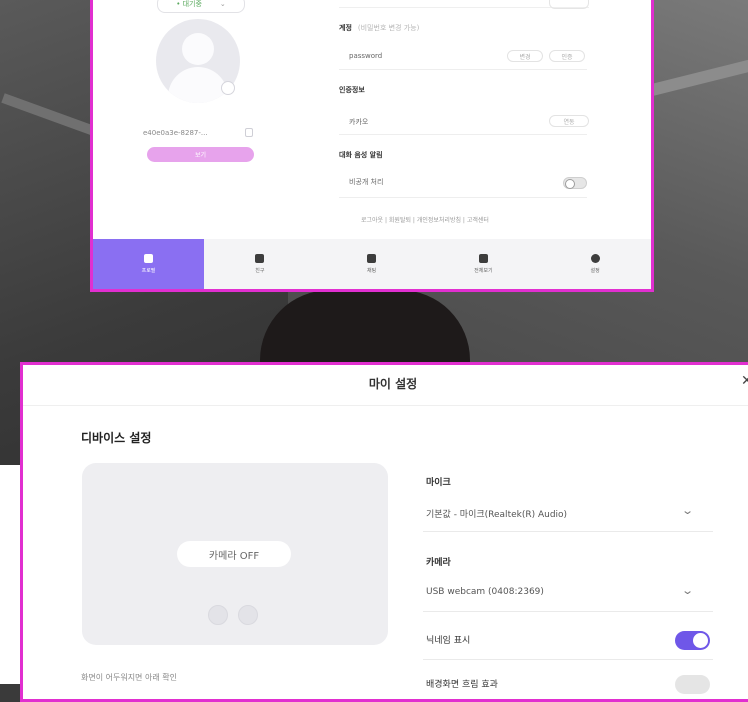 The height and width of the screenshot is (702, 748). What do you see at coordinates (189, 4) in the screenshot?
I see `status-label: • 대기중` at bounding box center [189, 4].